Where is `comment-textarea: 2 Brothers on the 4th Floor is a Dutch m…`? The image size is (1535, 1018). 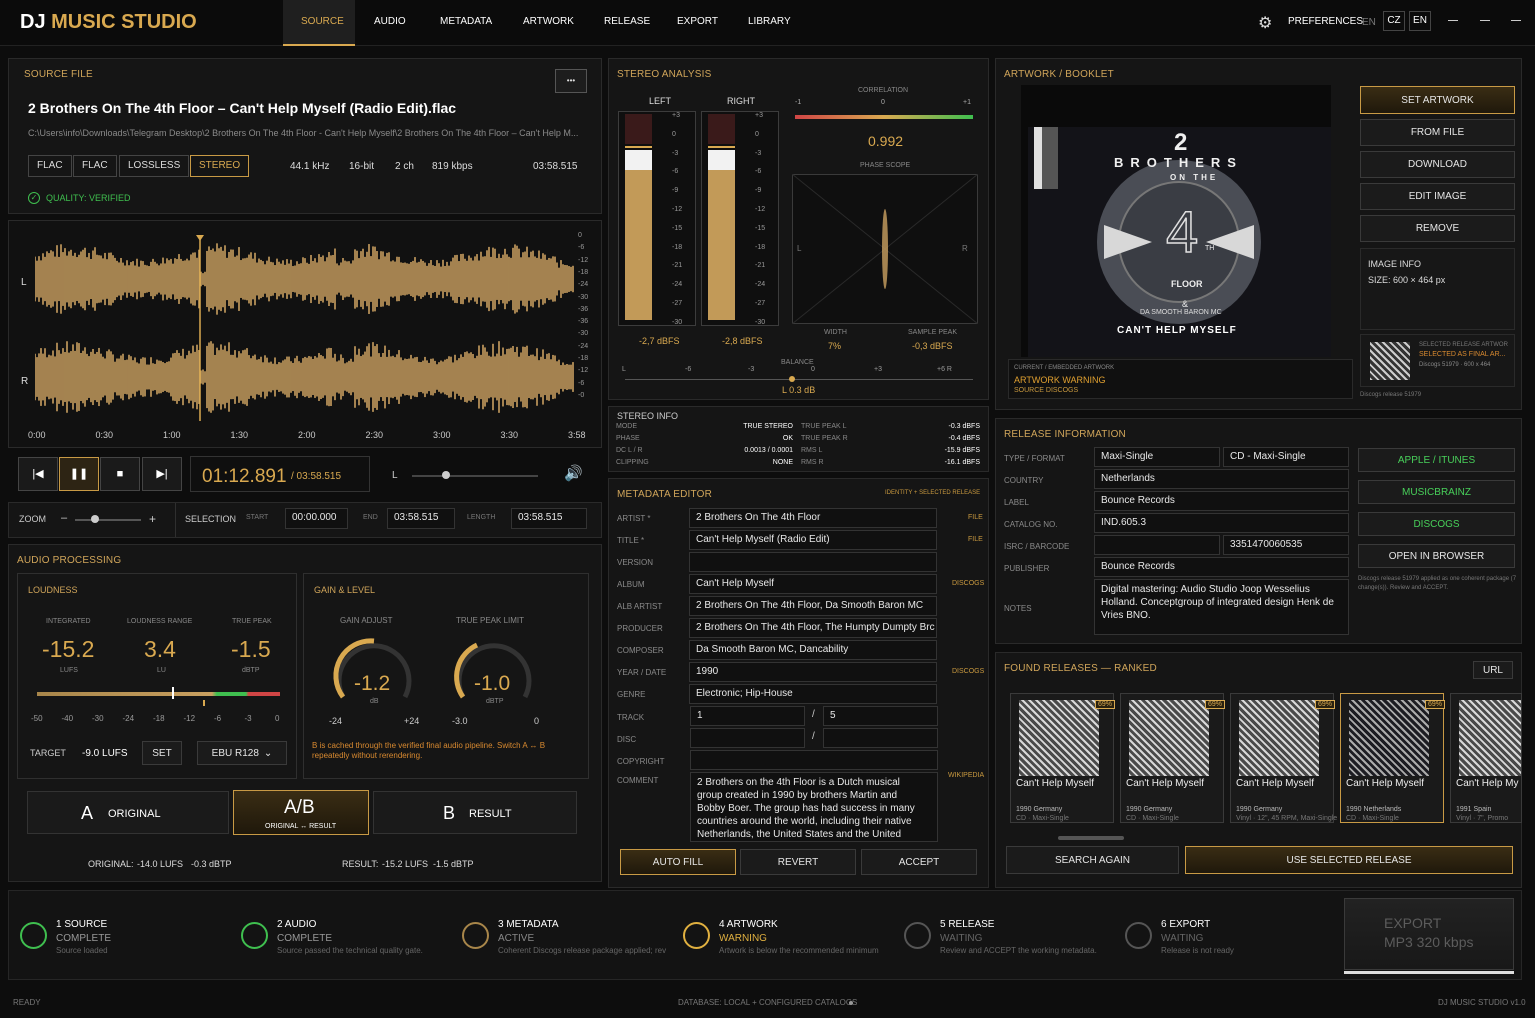 comment-textarea: 2 Brothers on the 4th Floor is a Dutch m… is located at coordinates (814, 807).